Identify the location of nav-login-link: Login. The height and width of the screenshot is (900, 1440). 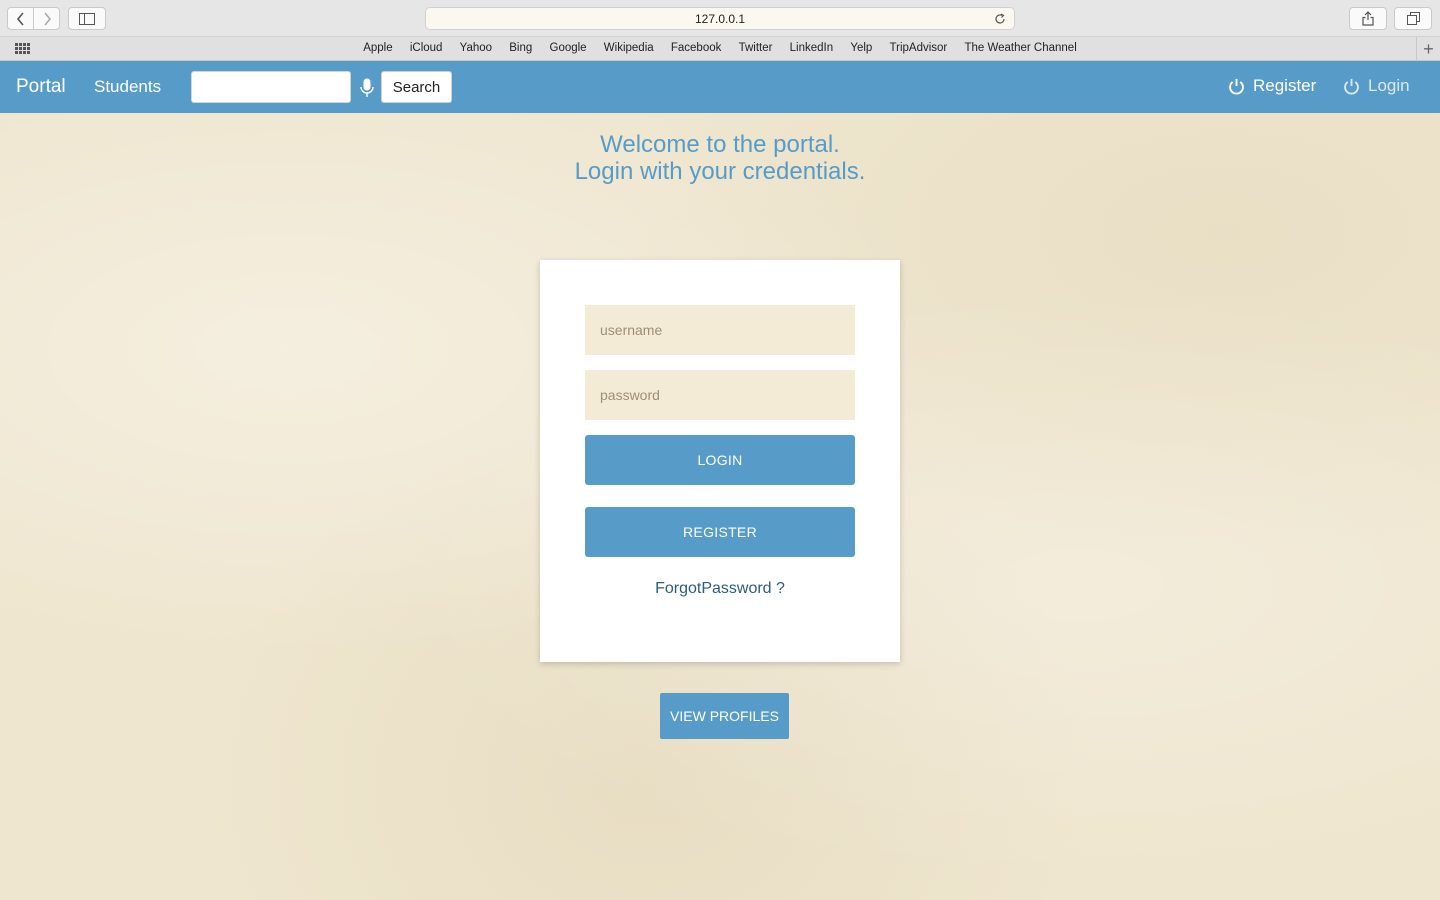
(1376, 86).